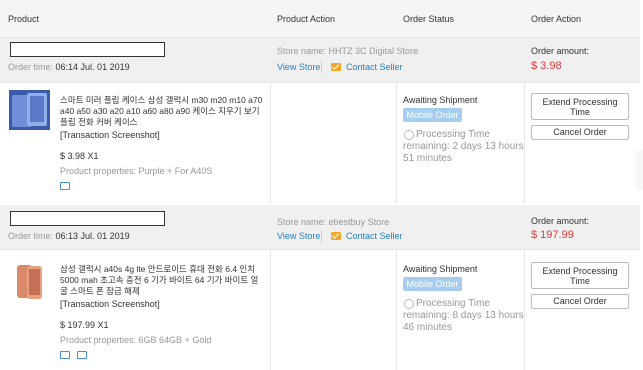 The height and width of the screenshot is (370, 643). What do you see at coordinates (82, 355) in the screenshot?
I see `invoice-icon` at bounding box center [82, 355].